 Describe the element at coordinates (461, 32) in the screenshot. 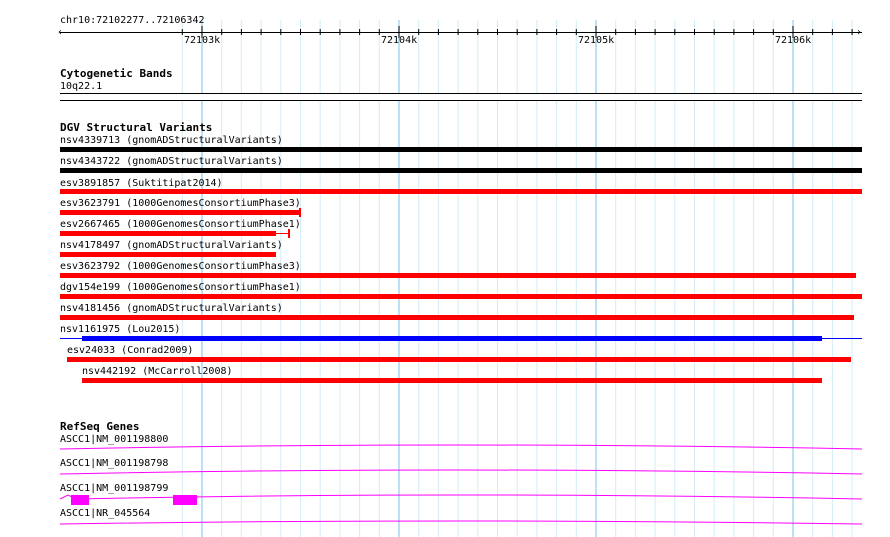

I see `ruler-line` at that location.